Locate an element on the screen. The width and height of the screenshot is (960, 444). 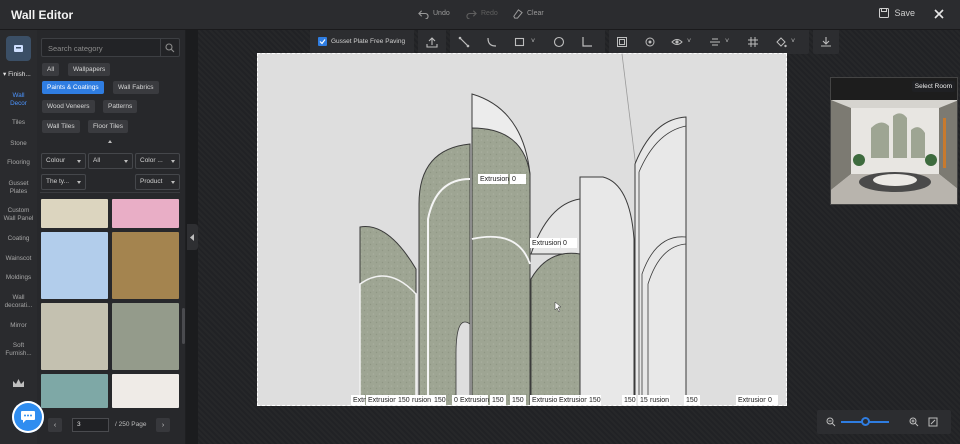
search-input: Search category is located at coordinates (75, 48).